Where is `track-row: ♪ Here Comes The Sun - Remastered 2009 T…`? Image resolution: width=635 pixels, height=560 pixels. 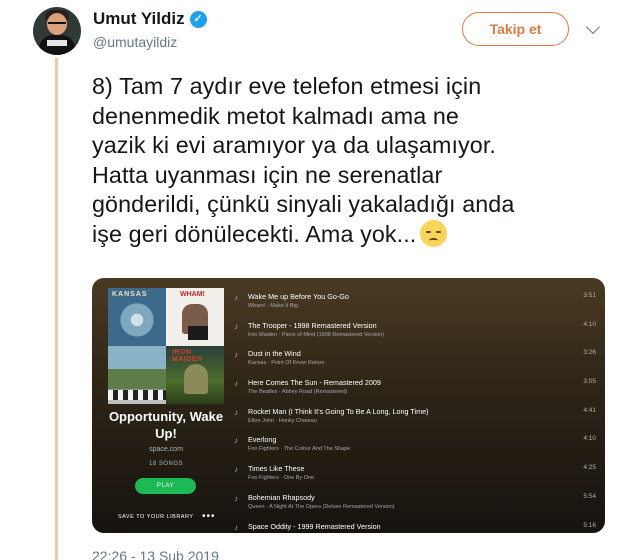 track-row: ♪ Here Comes The Sun - Remastered 2009 T… is located at coordinates (415, 392).